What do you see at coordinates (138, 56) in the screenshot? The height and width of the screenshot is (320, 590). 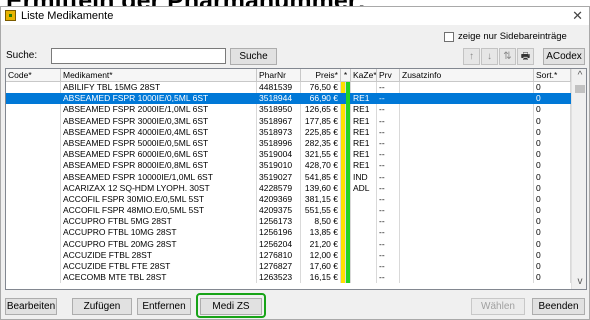 I see `search-input` at bounding box center [138, 56].